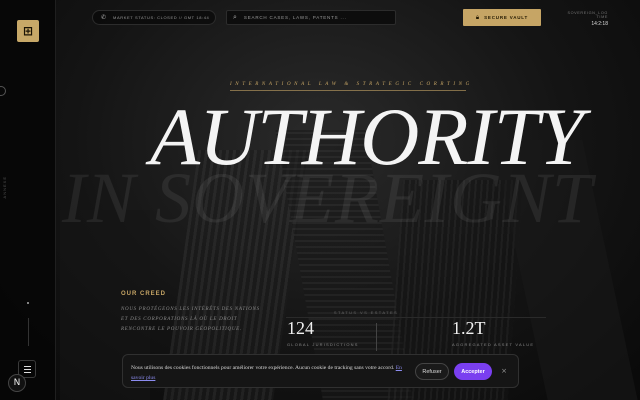 This screenshot has width=640, height=400. I want to click on stat-label: AGGREGATED ASSET VALUE, so click(493, 344).